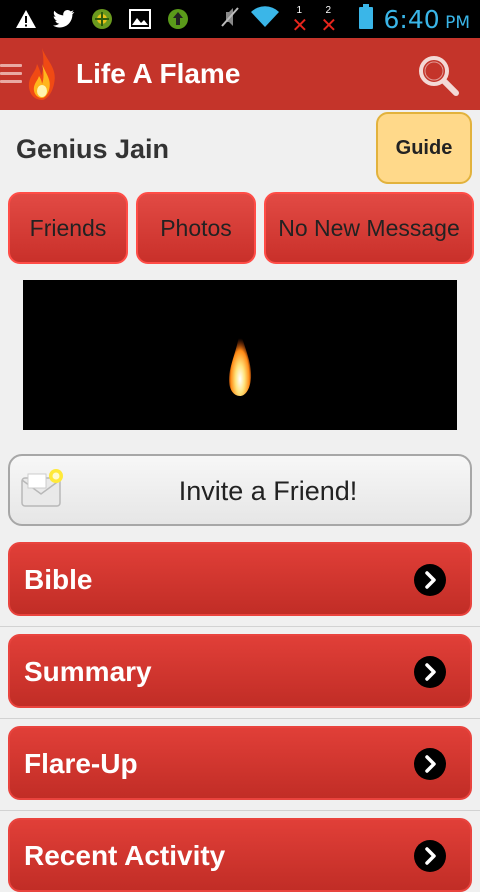 The image size is (480, 892). I want to click on flame-logo-icon, so click(42, 74).